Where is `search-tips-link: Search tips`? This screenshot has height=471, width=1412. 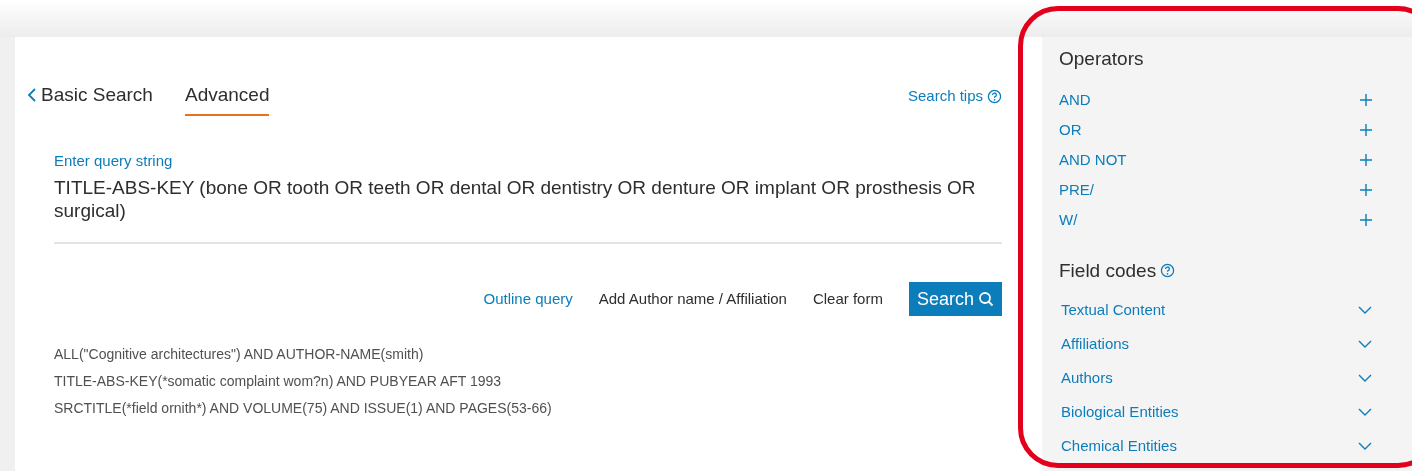 search-tips-link: Search tips is located at coordinates (954, 96).